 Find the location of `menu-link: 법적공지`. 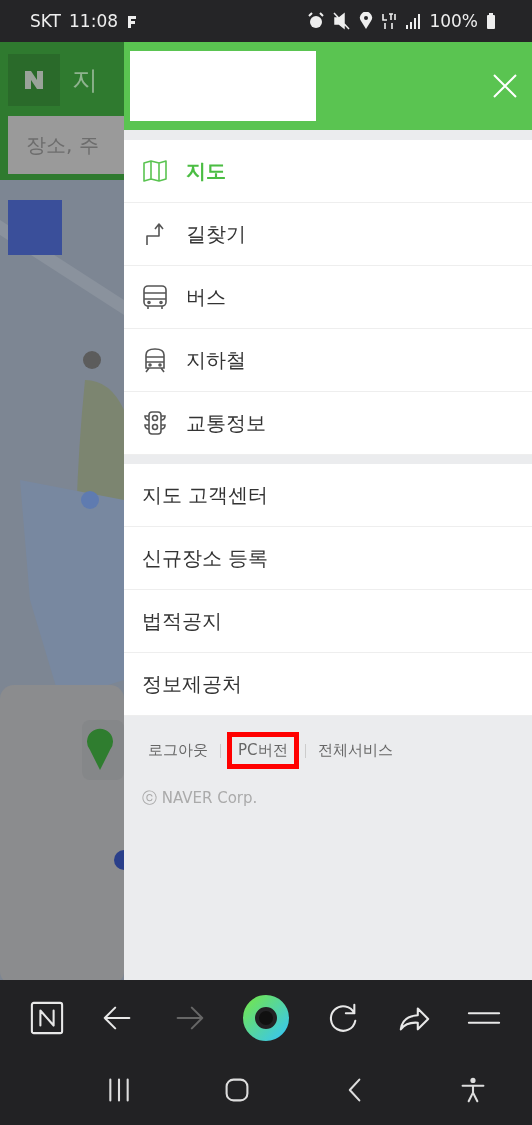

menu-link: 법적공지 is located at coordinates (328, 621).